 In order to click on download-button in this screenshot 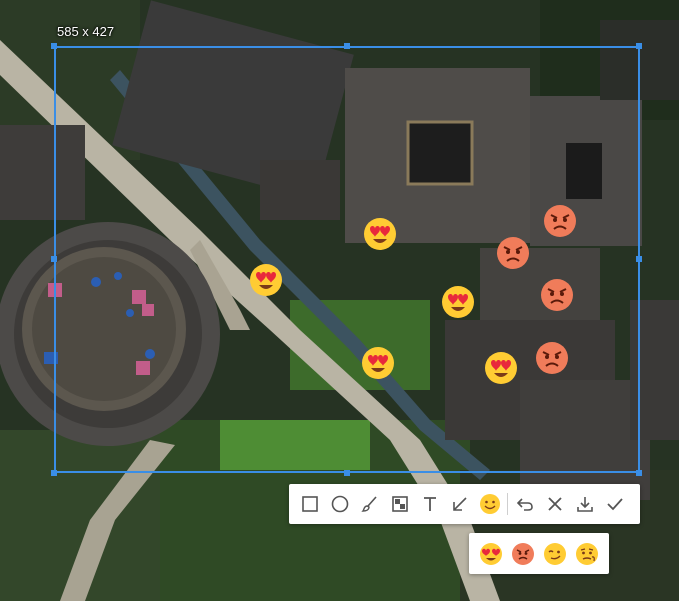, I will do `click(585, 504)`.